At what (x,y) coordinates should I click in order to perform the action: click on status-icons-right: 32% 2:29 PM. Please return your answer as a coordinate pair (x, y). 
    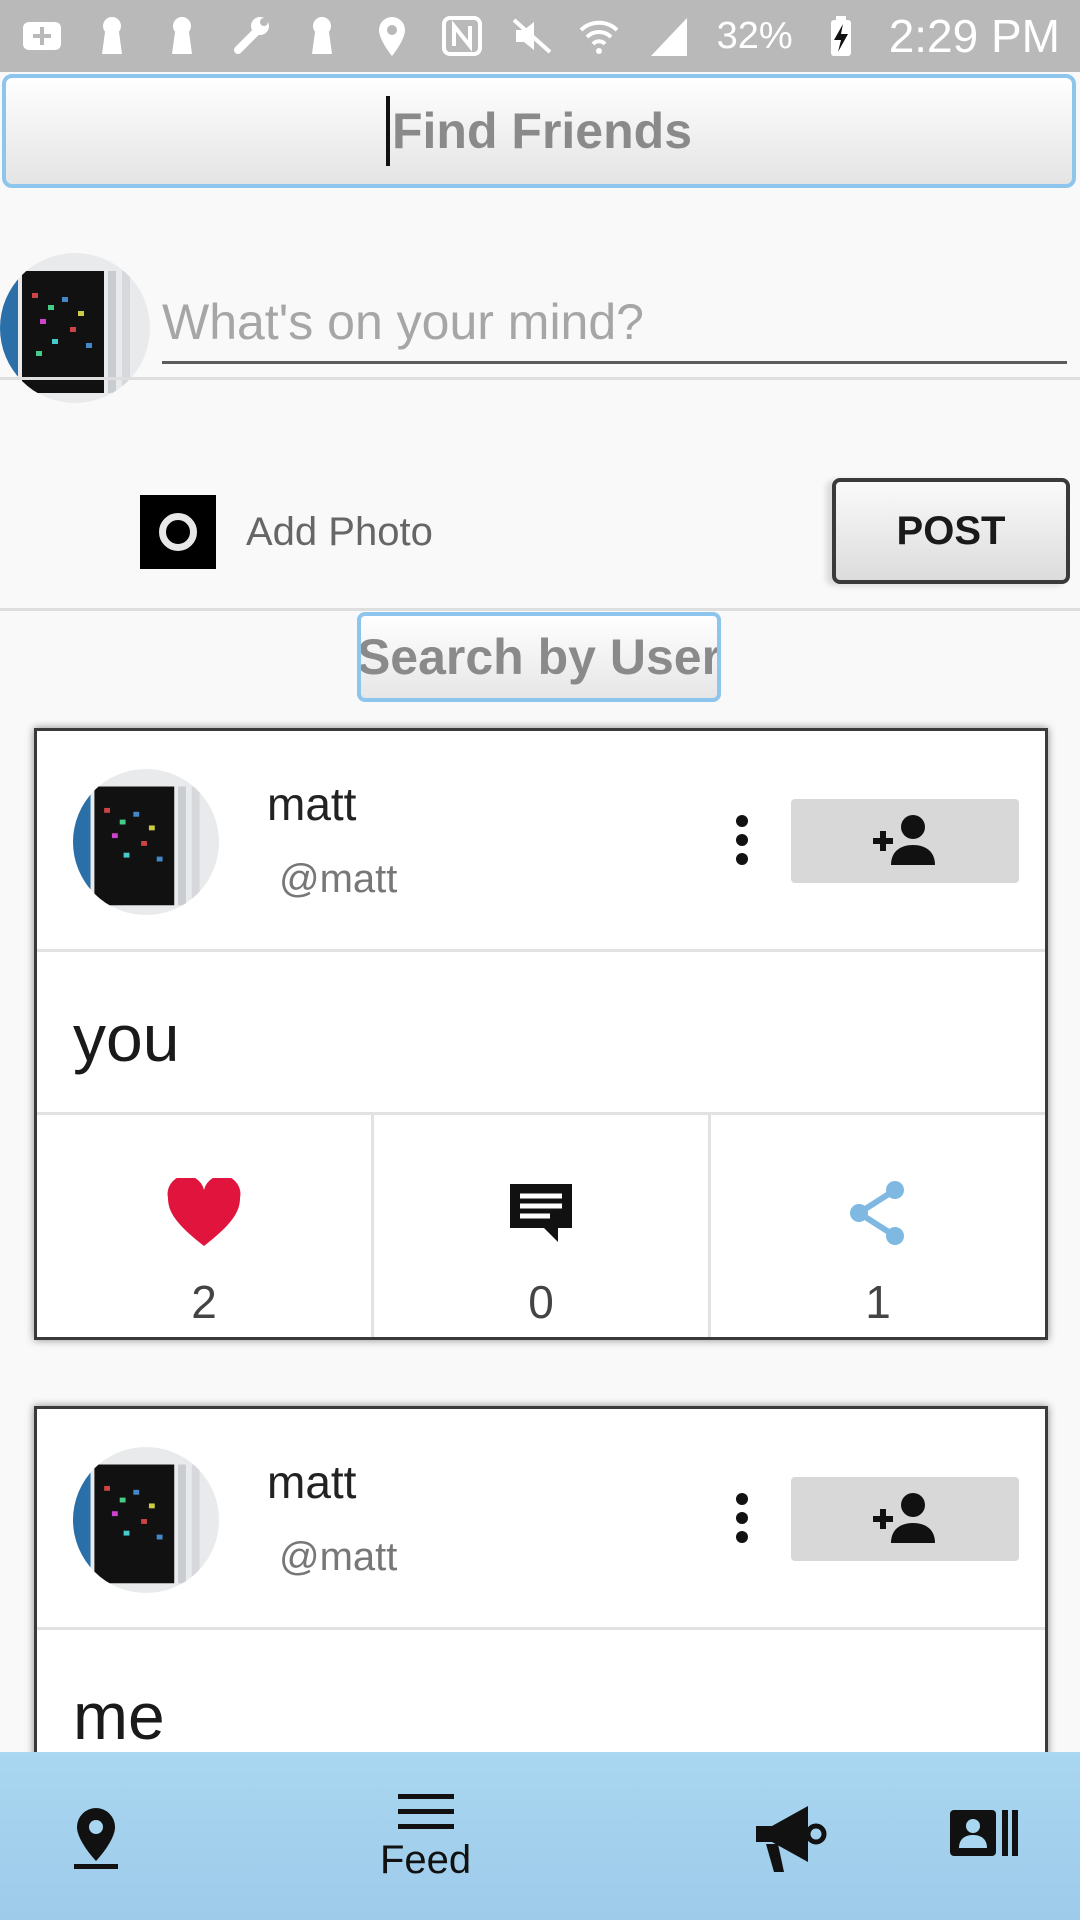
    Looking at the image, I should click on (818, 36).